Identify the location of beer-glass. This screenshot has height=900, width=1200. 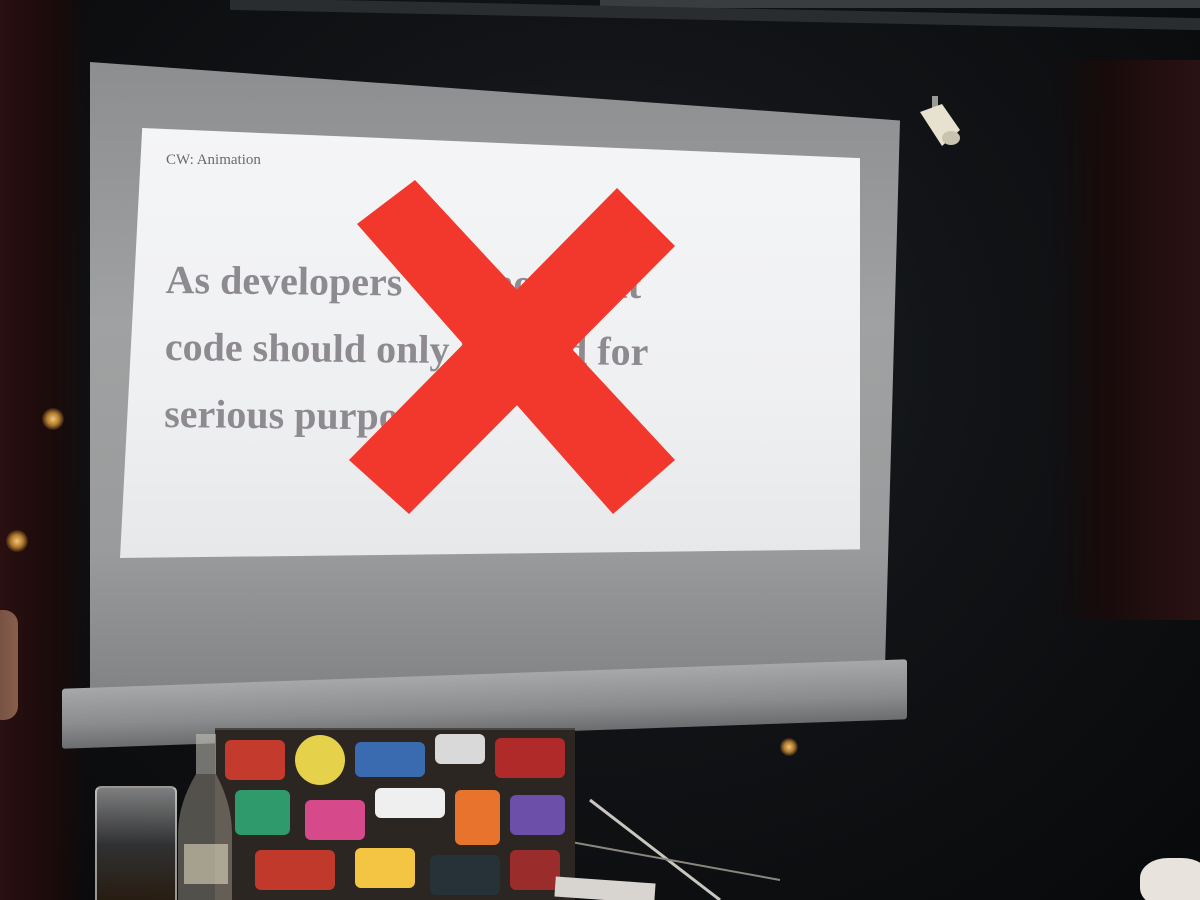
(136, 843).